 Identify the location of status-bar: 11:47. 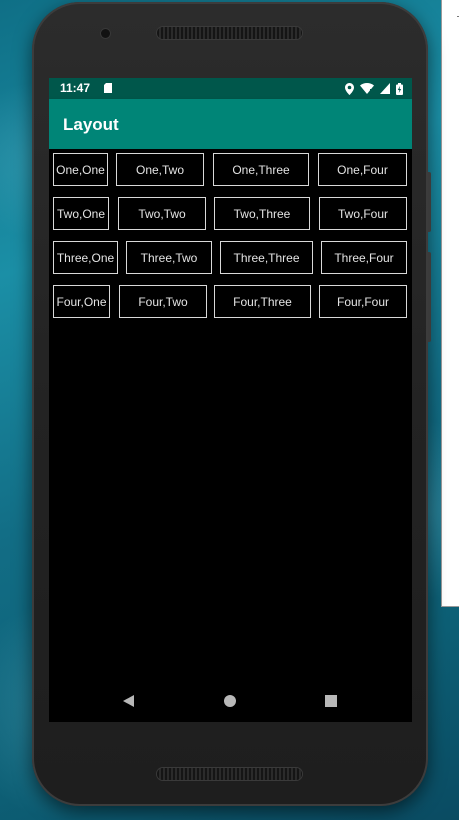
(230, 88).